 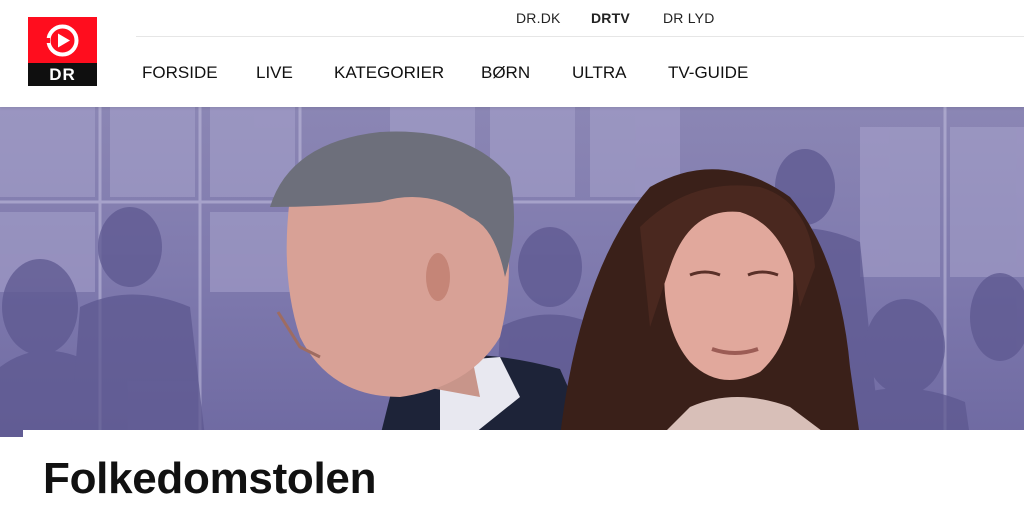 I want to click on play-circle-icon, so click(x=61, y=40).